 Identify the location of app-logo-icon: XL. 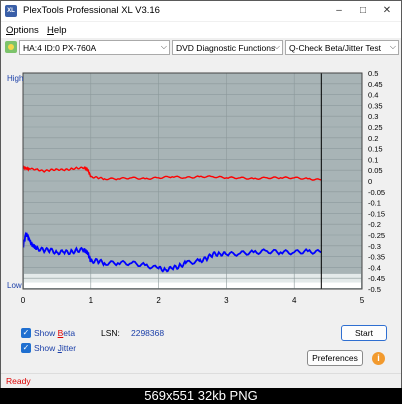
(11, 11).